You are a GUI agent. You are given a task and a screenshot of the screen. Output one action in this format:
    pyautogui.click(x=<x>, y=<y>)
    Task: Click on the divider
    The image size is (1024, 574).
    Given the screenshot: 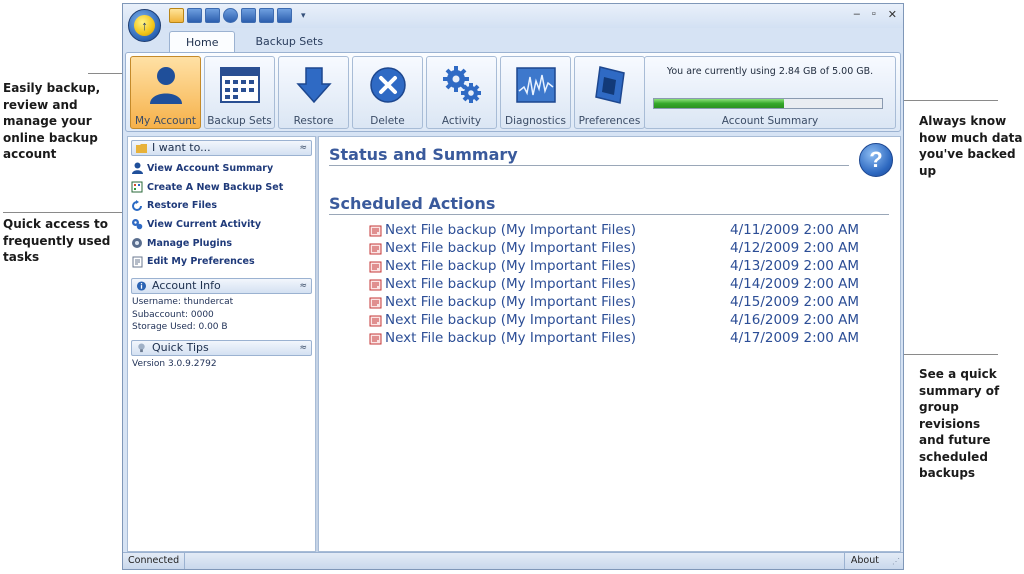 What is the action you would take?
    pyautogui.click(x=609, y=214)
    